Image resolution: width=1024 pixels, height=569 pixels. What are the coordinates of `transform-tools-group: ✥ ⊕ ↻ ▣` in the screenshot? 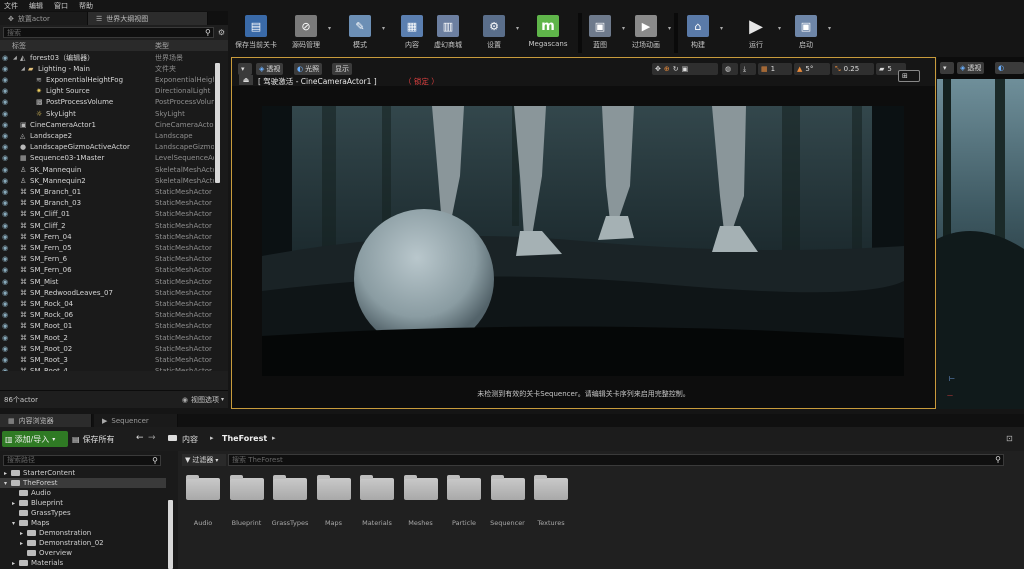 It's located at (685, 69).